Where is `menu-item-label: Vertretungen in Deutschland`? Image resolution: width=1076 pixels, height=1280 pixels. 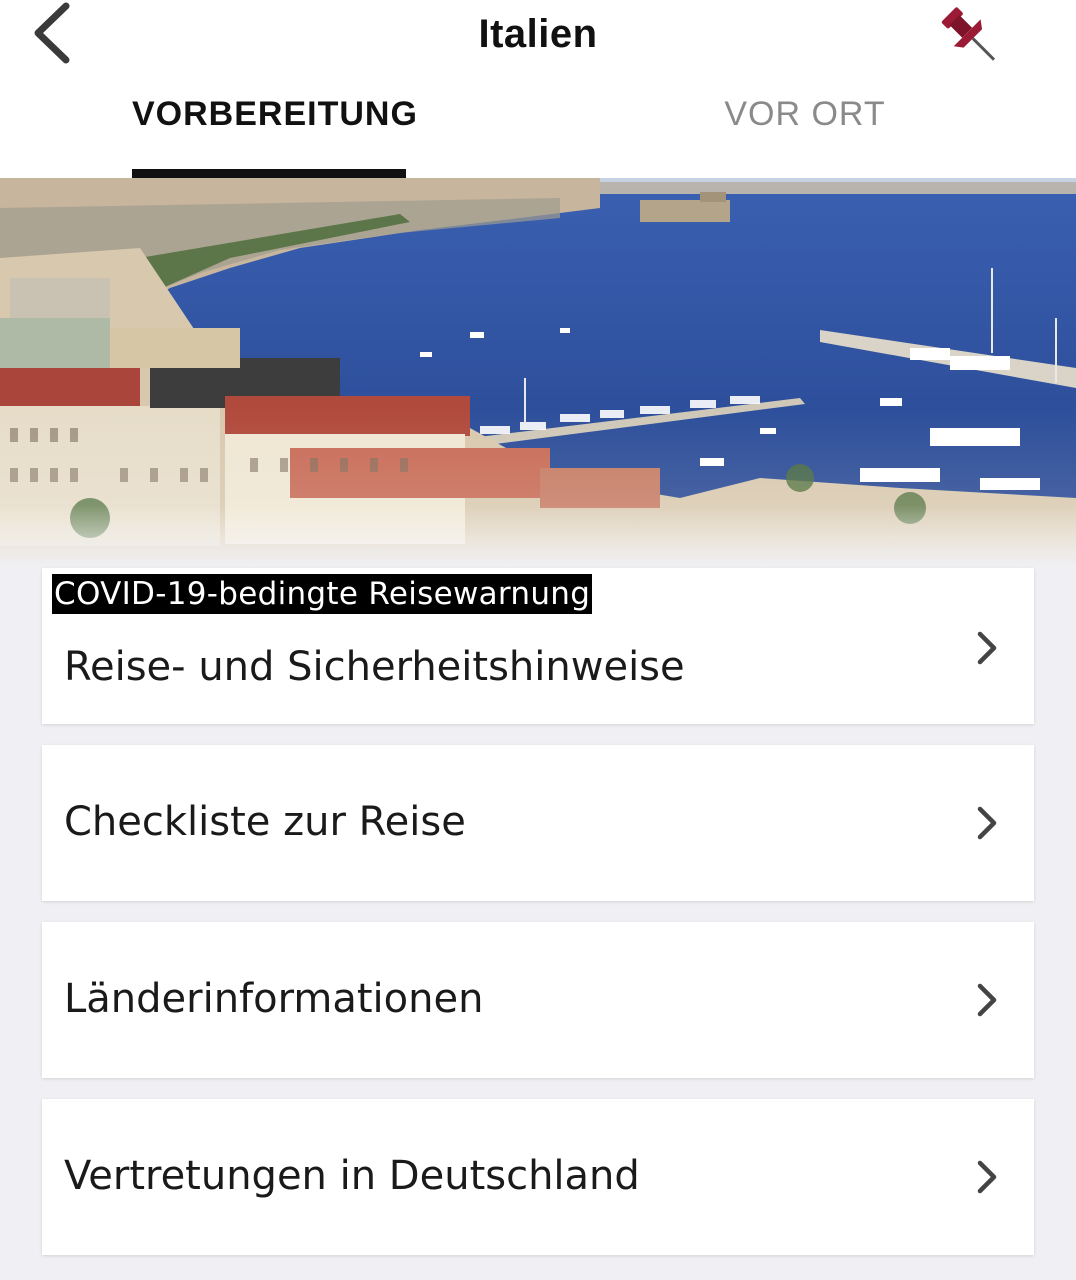
menu-item-label: Vertretungen in Deutschland is located at coordinates (352, 1176).